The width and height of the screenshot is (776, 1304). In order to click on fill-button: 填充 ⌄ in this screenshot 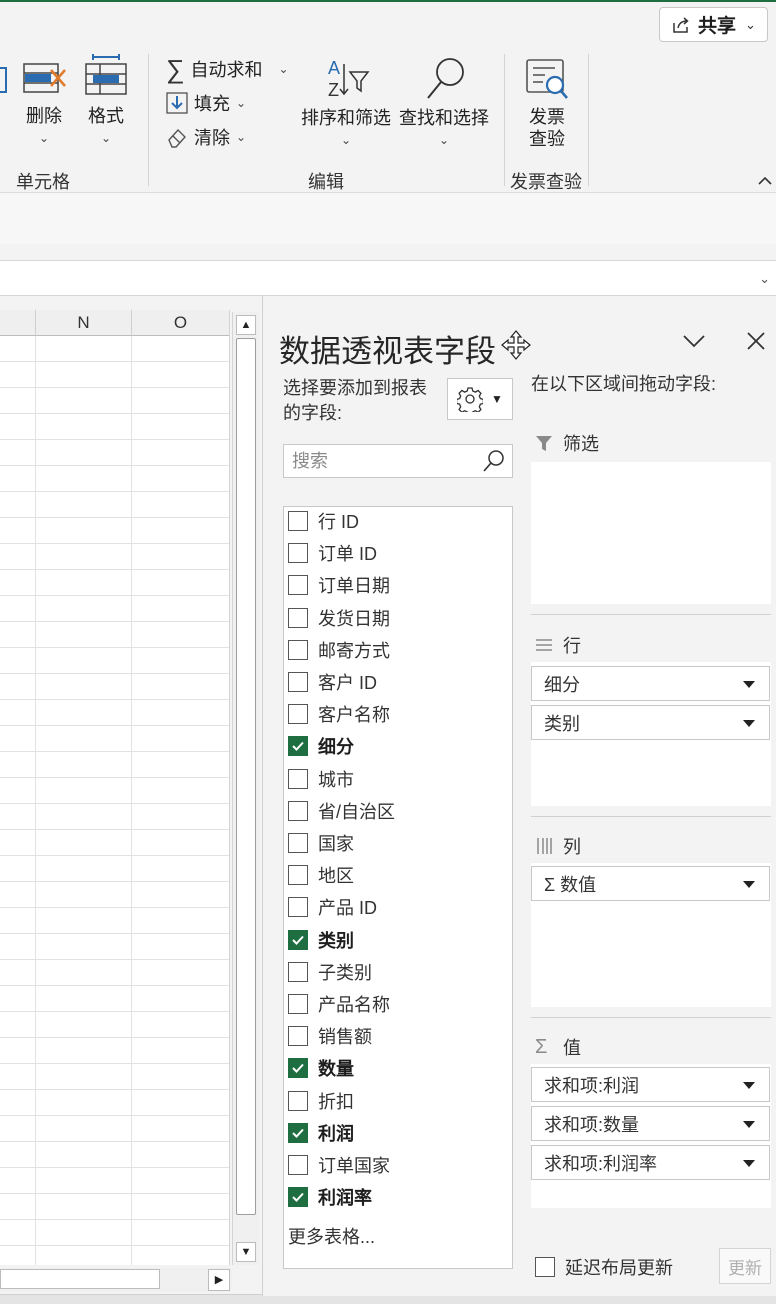, I will do `click(206, 103)`.